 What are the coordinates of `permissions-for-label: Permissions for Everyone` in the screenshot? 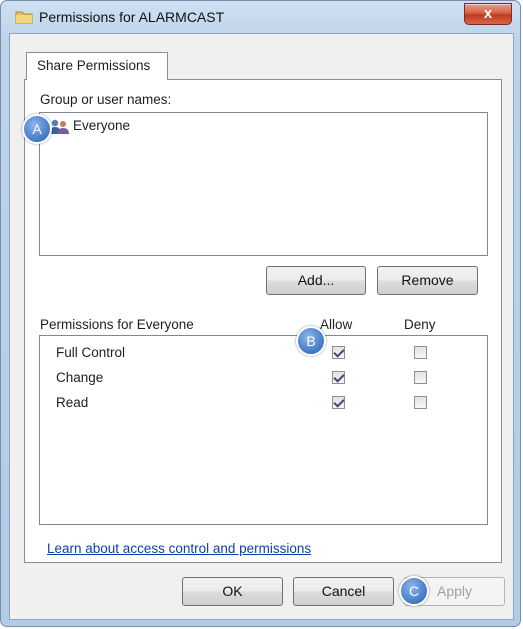 It's located at (117, 324).